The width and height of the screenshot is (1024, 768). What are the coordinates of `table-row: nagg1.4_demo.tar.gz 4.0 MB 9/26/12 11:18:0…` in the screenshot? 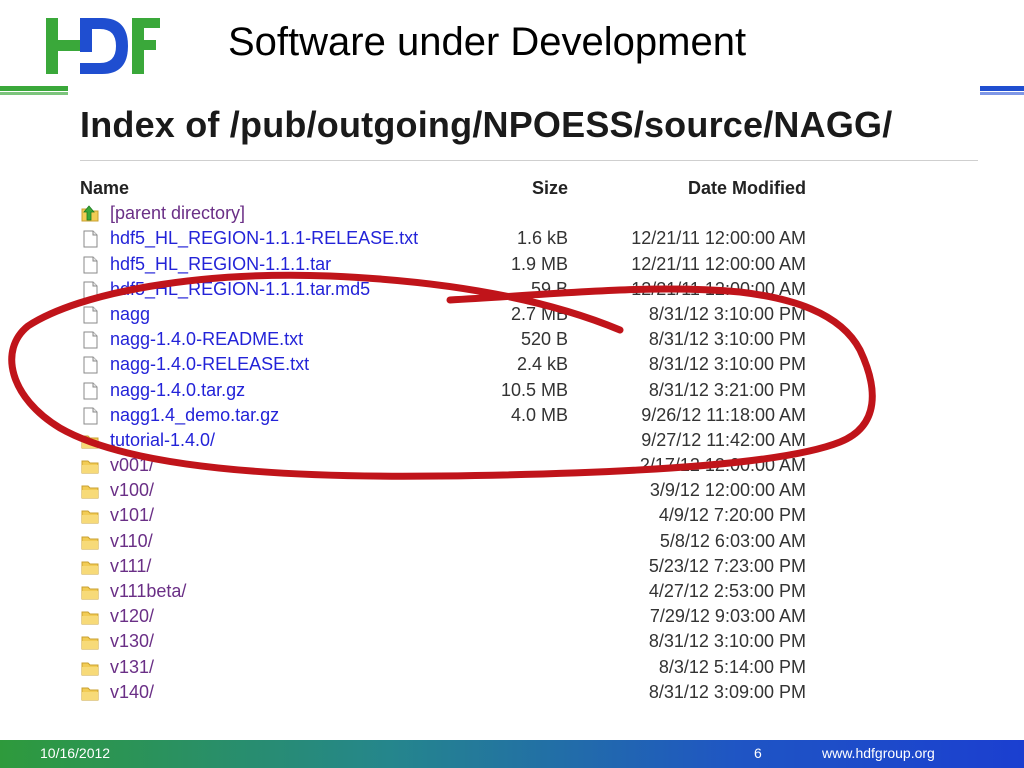 It's located at (450, 415).